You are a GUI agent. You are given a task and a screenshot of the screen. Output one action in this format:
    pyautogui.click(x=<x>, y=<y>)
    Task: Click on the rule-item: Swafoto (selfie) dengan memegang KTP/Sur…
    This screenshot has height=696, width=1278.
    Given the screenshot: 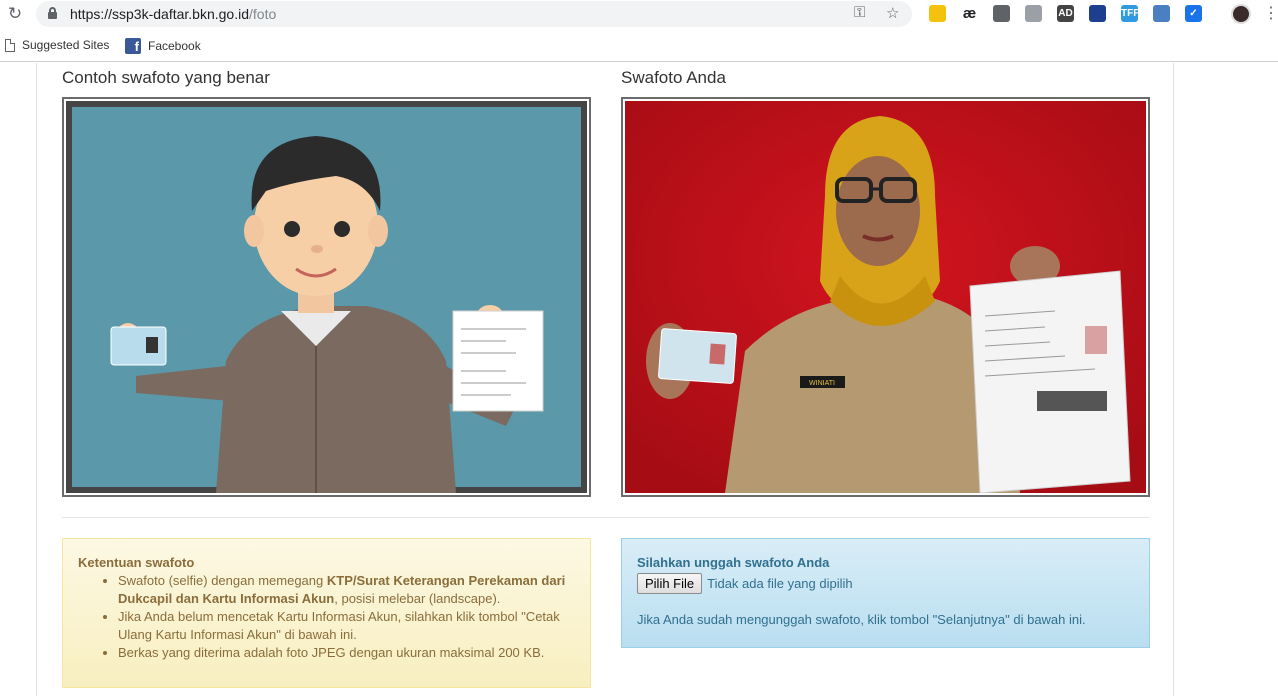 What is the action you would take?
    pyautogui.click(x=346, y=590)
    